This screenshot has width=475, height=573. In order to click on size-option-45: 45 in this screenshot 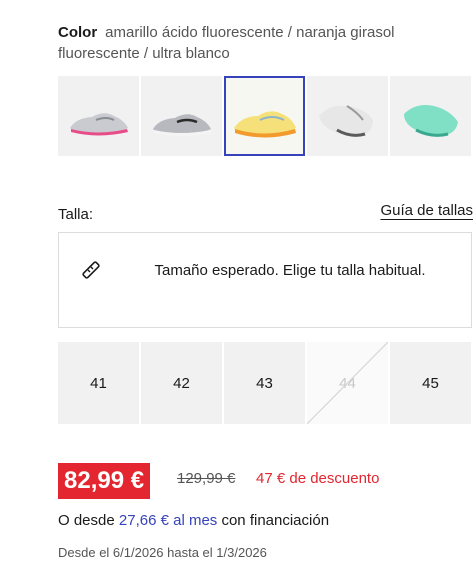, I will do `click(430, 383)`.